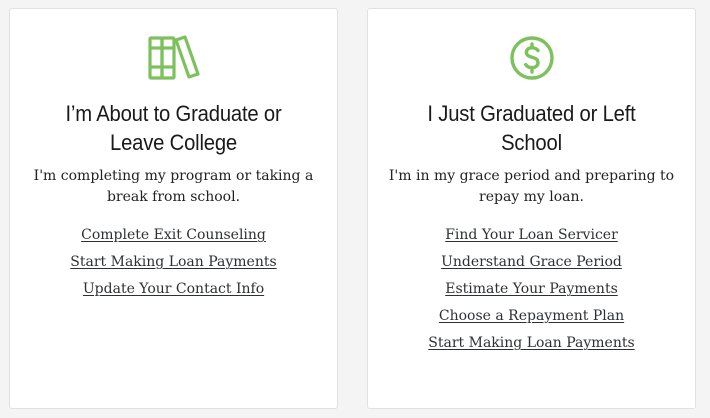 This screenshot has width=710, height=418. Describe the element at coordinates (173, 58) in the screenshot. I see `books-icon` at that location.